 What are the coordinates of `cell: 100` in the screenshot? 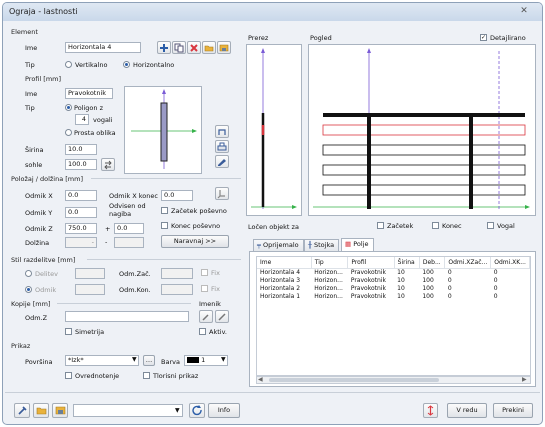 It's located at (428, 296).